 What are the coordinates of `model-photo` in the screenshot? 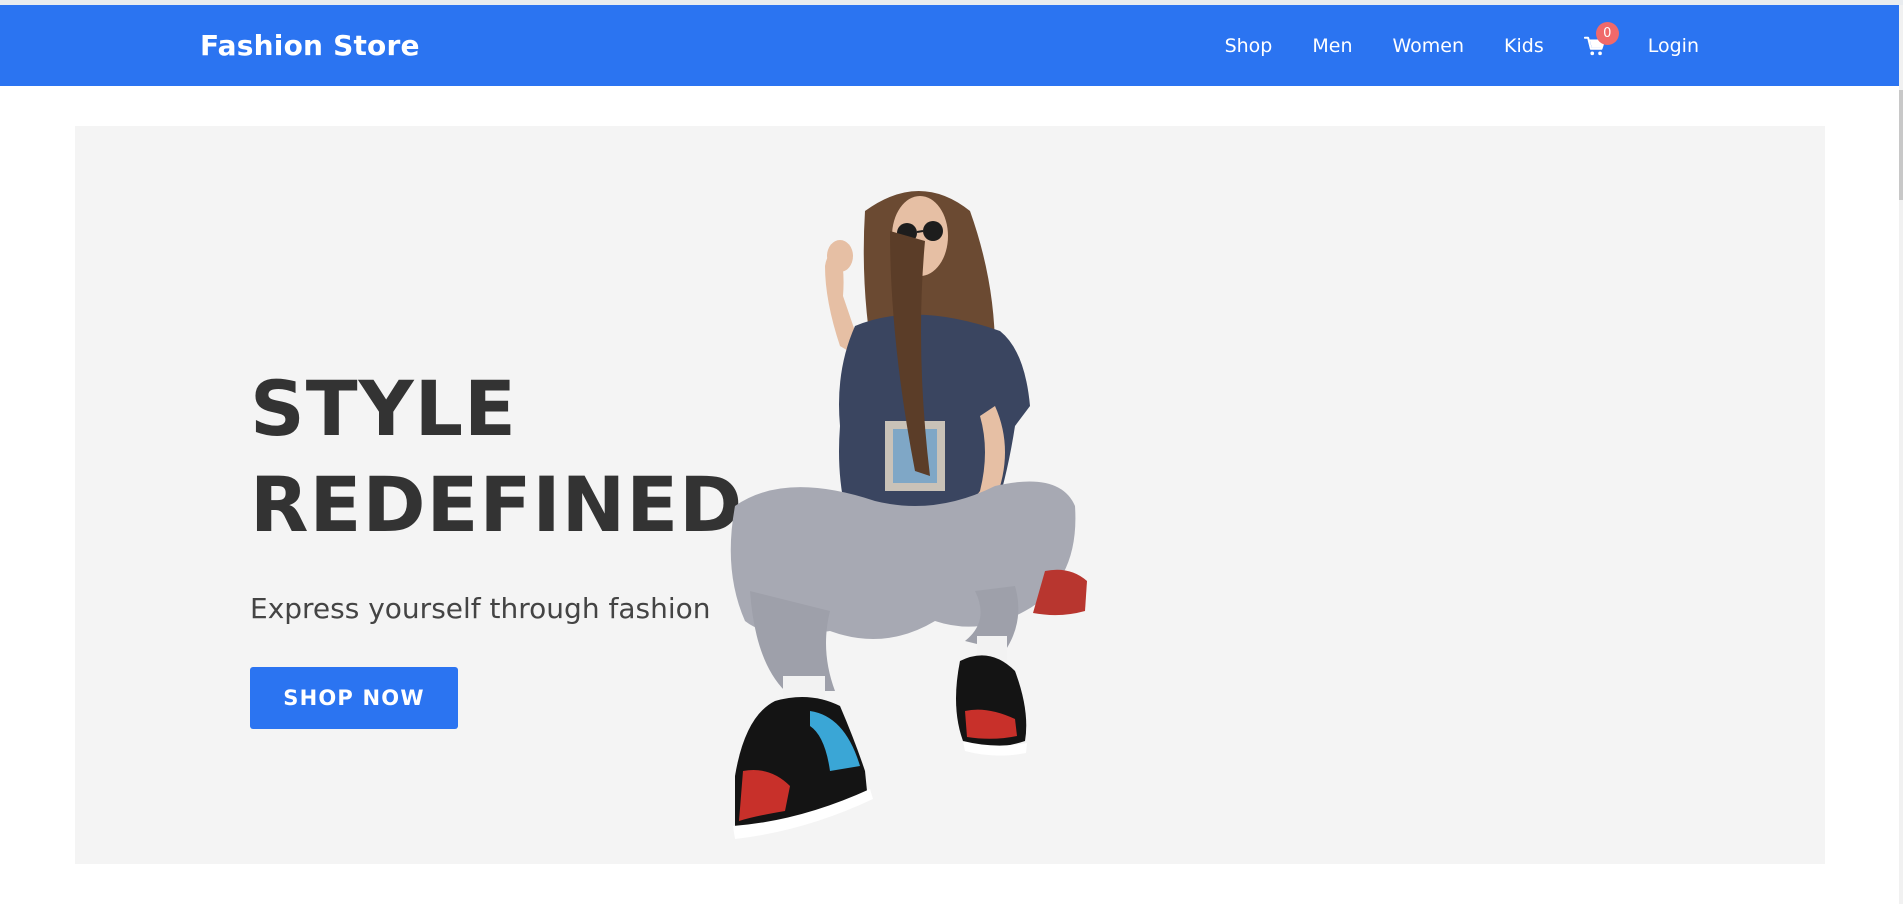 It's located at (908, 515).